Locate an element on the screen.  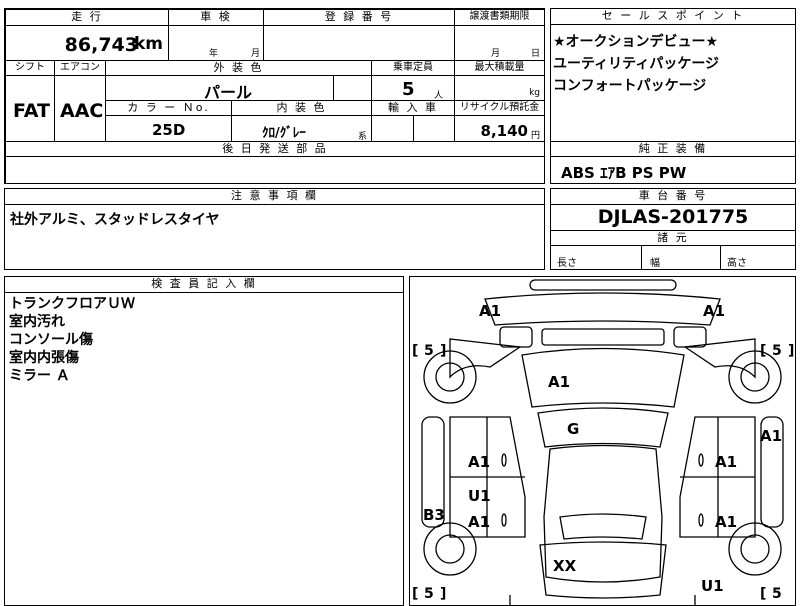
tire-fl-close: ] is located at coordinates (443, 351).